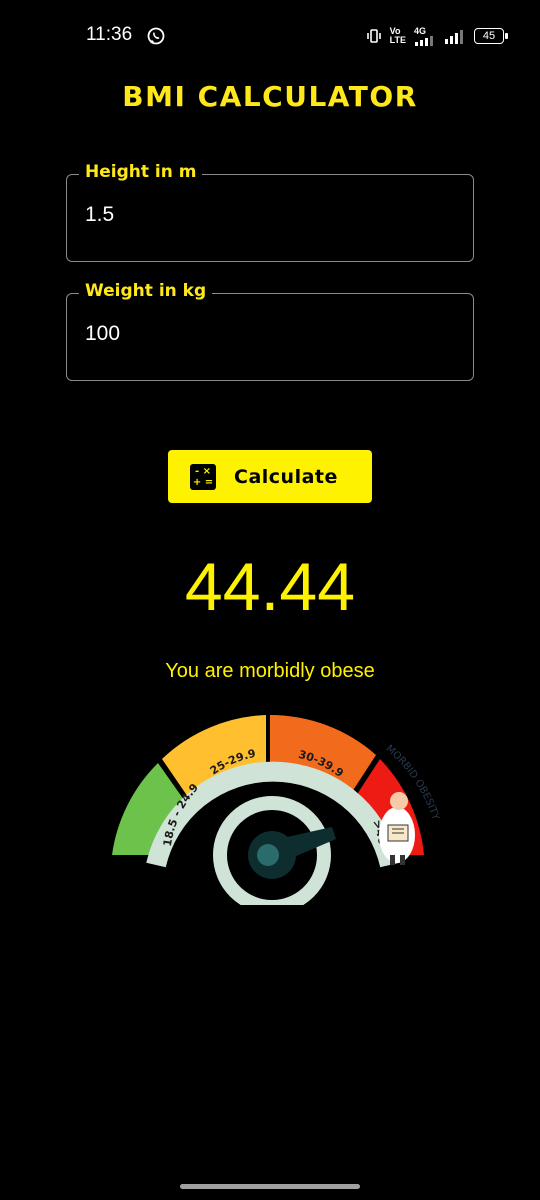  What do you see at coordinates (454, 37) in the screenshot?
I see `signal-bars-2-icon` at bounding box center [454, 37].